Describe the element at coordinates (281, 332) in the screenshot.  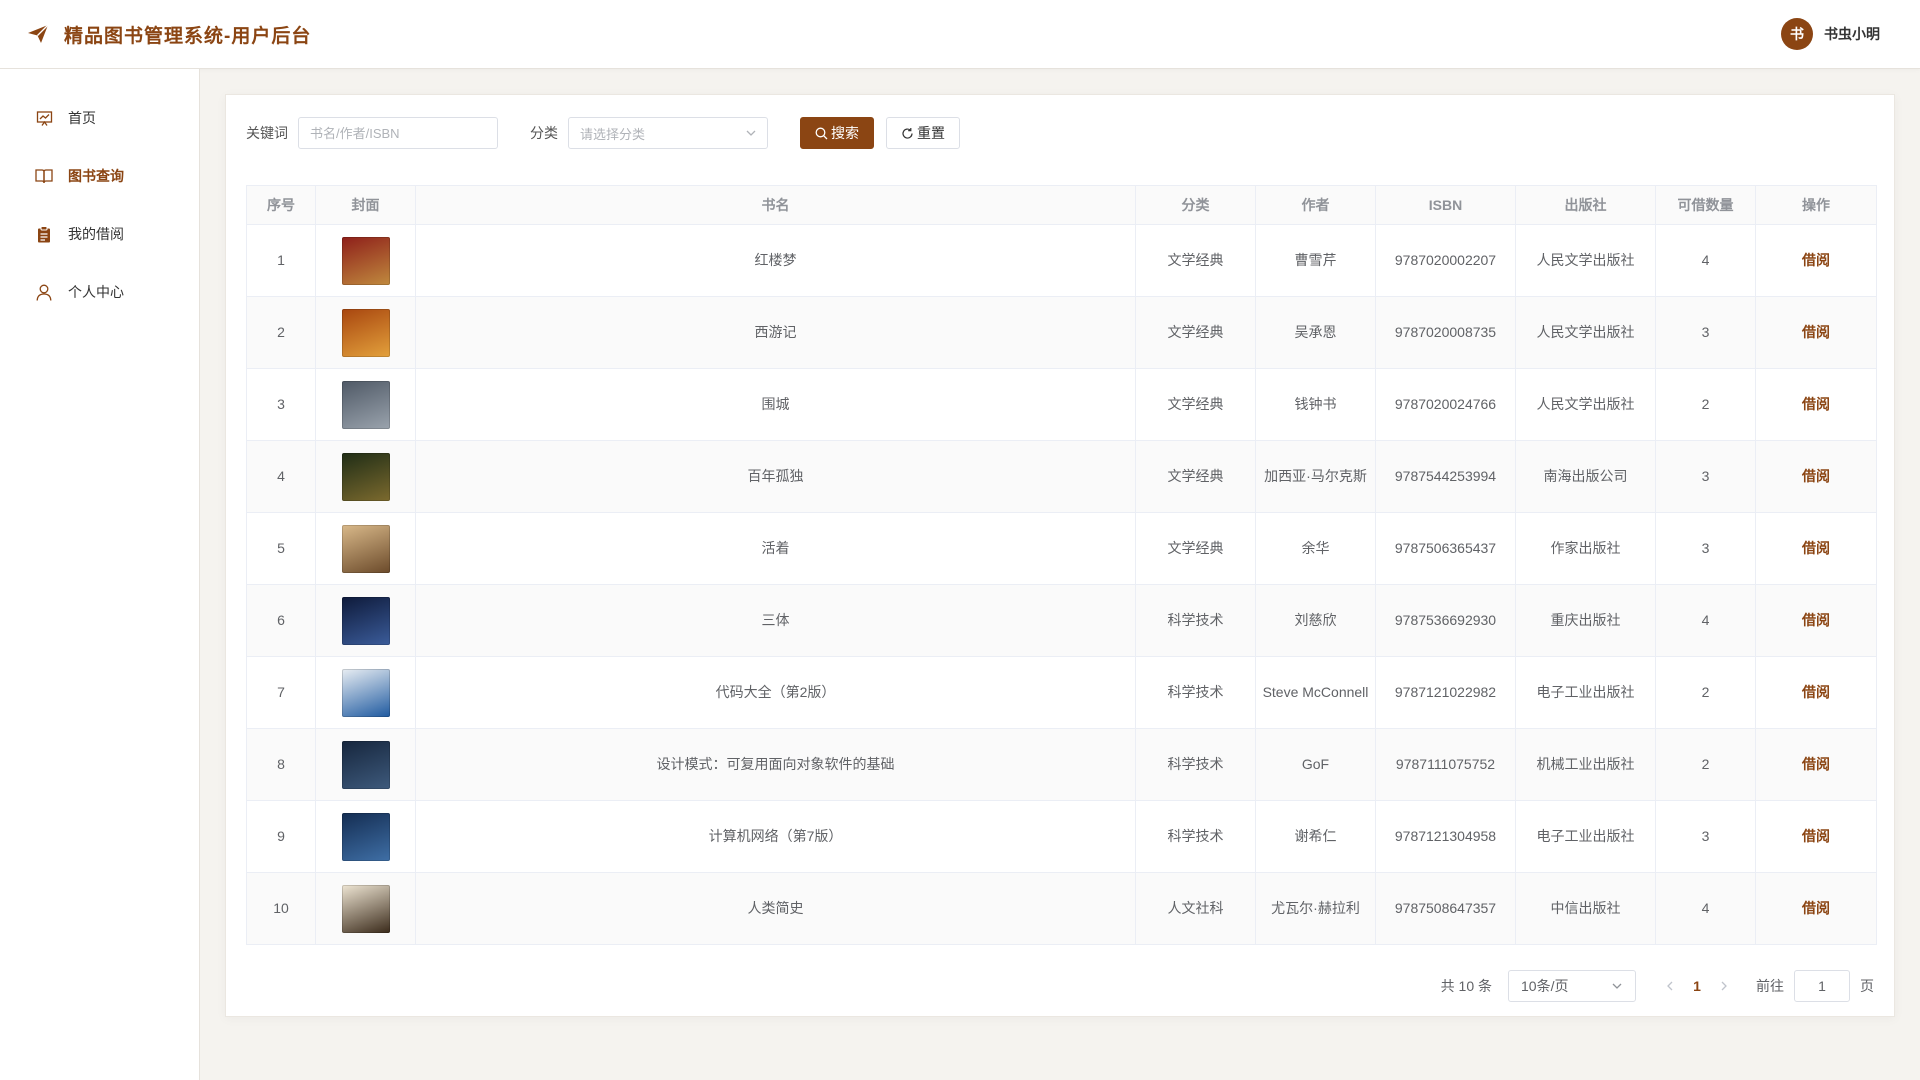
I see `row-number: 2` at that location.